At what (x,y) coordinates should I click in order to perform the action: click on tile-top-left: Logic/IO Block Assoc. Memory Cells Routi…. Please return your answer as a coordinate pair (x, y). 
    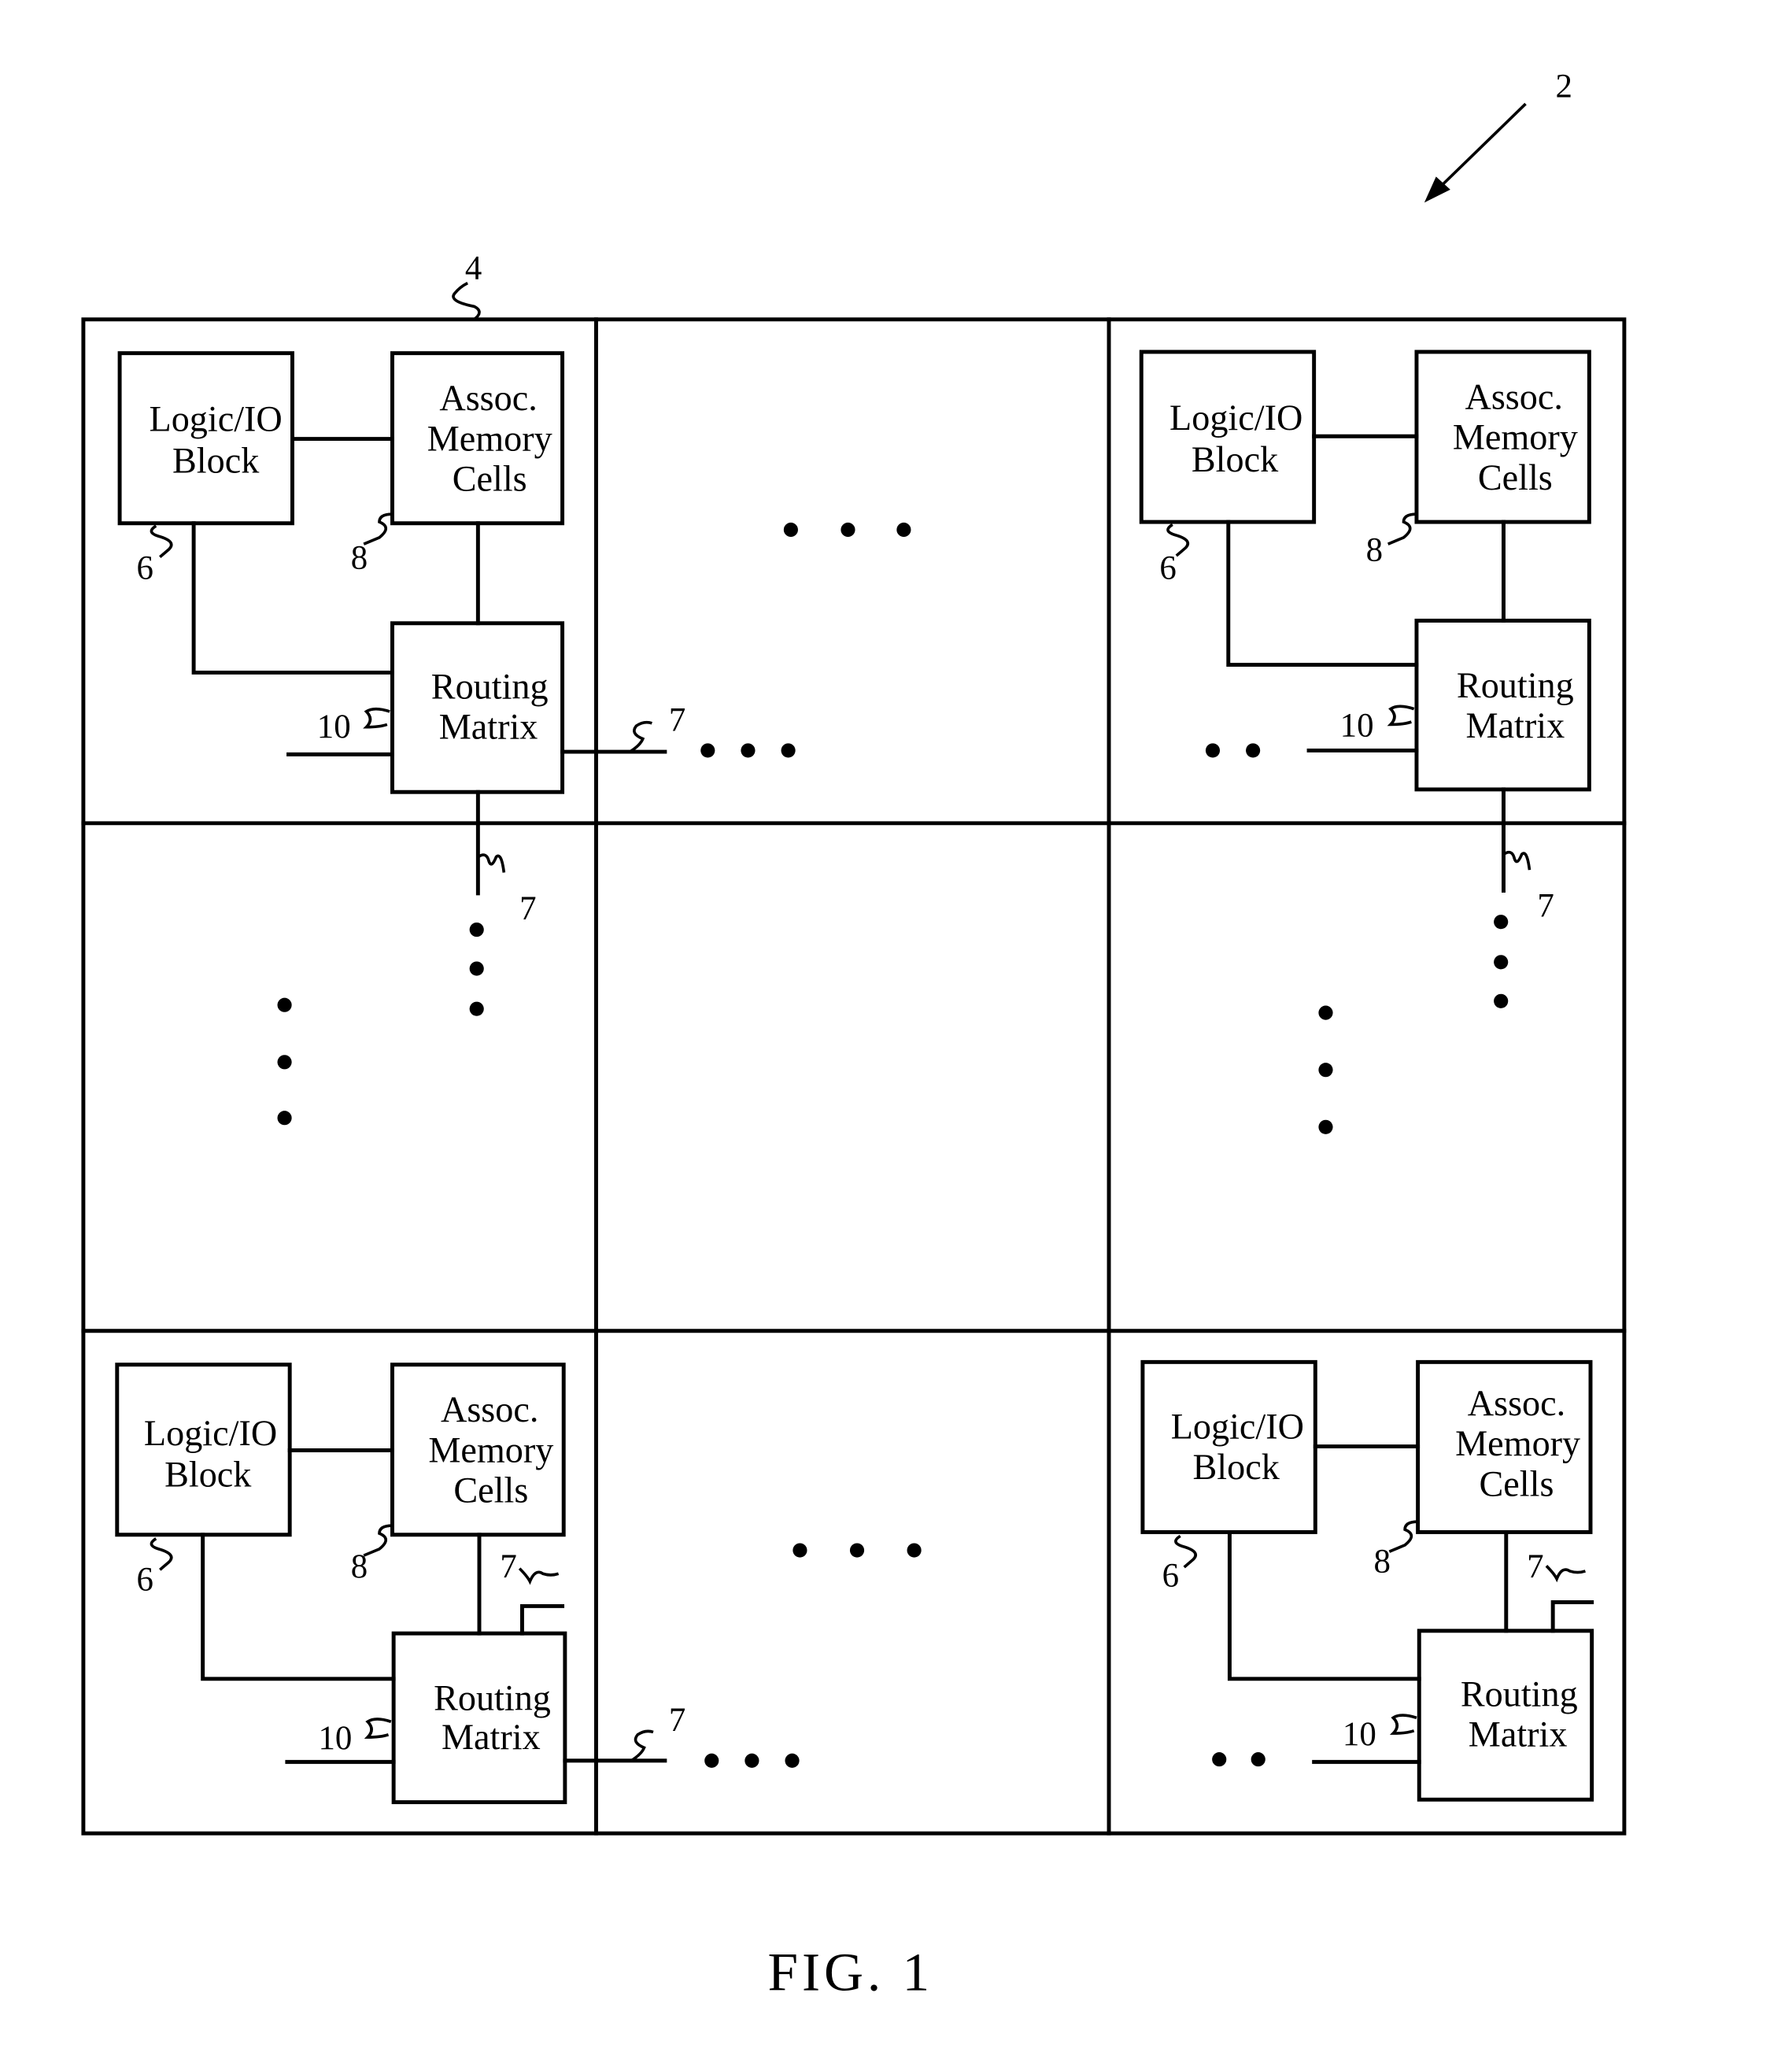
    Looking at the image, I should click on (401, 639).